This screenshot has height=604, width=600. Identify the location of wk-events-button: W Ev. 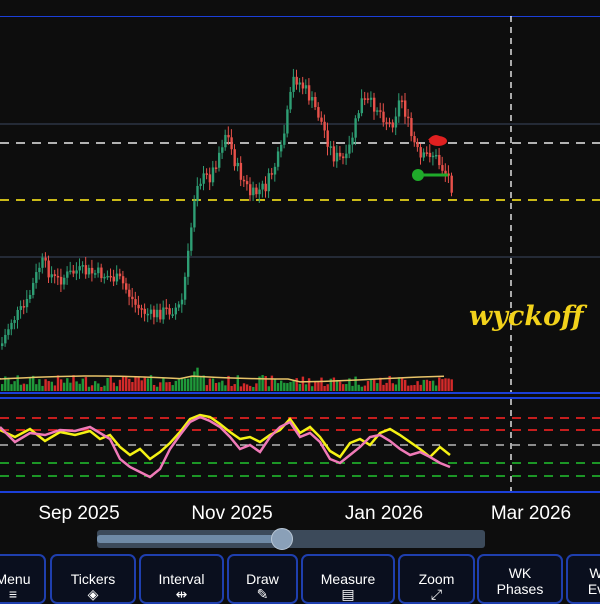
(583, 579).